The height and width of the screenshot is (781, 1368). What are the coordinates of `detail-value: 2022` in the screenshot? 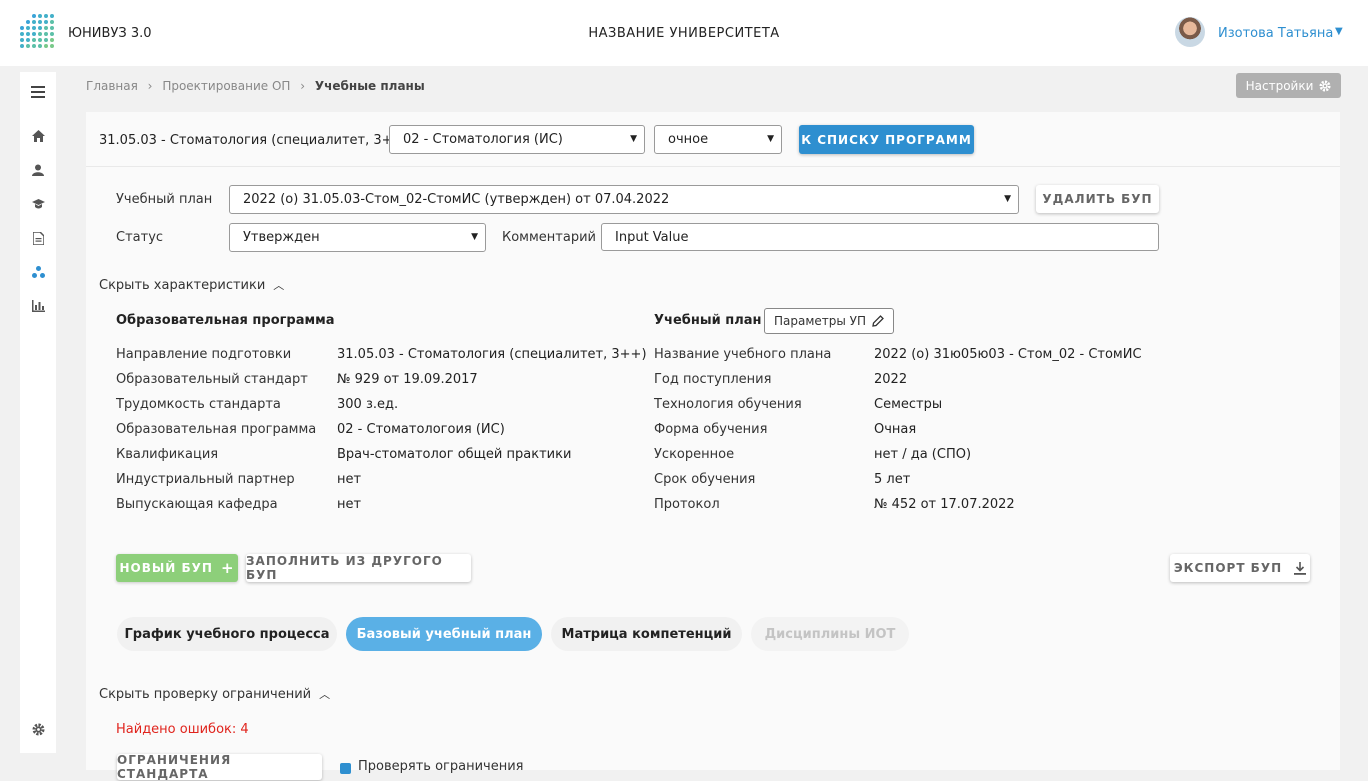 It's located at (891, 379).